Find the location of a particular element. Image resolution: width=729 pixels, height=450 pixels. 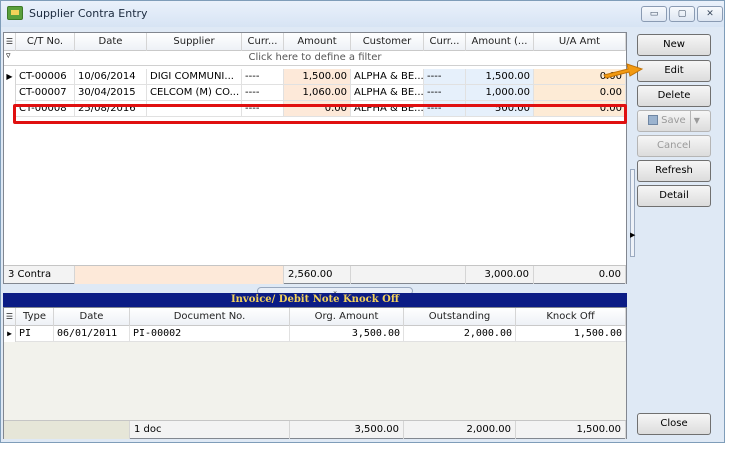

cell-date: 25/08/2016 is located at coordinates (111, 109).